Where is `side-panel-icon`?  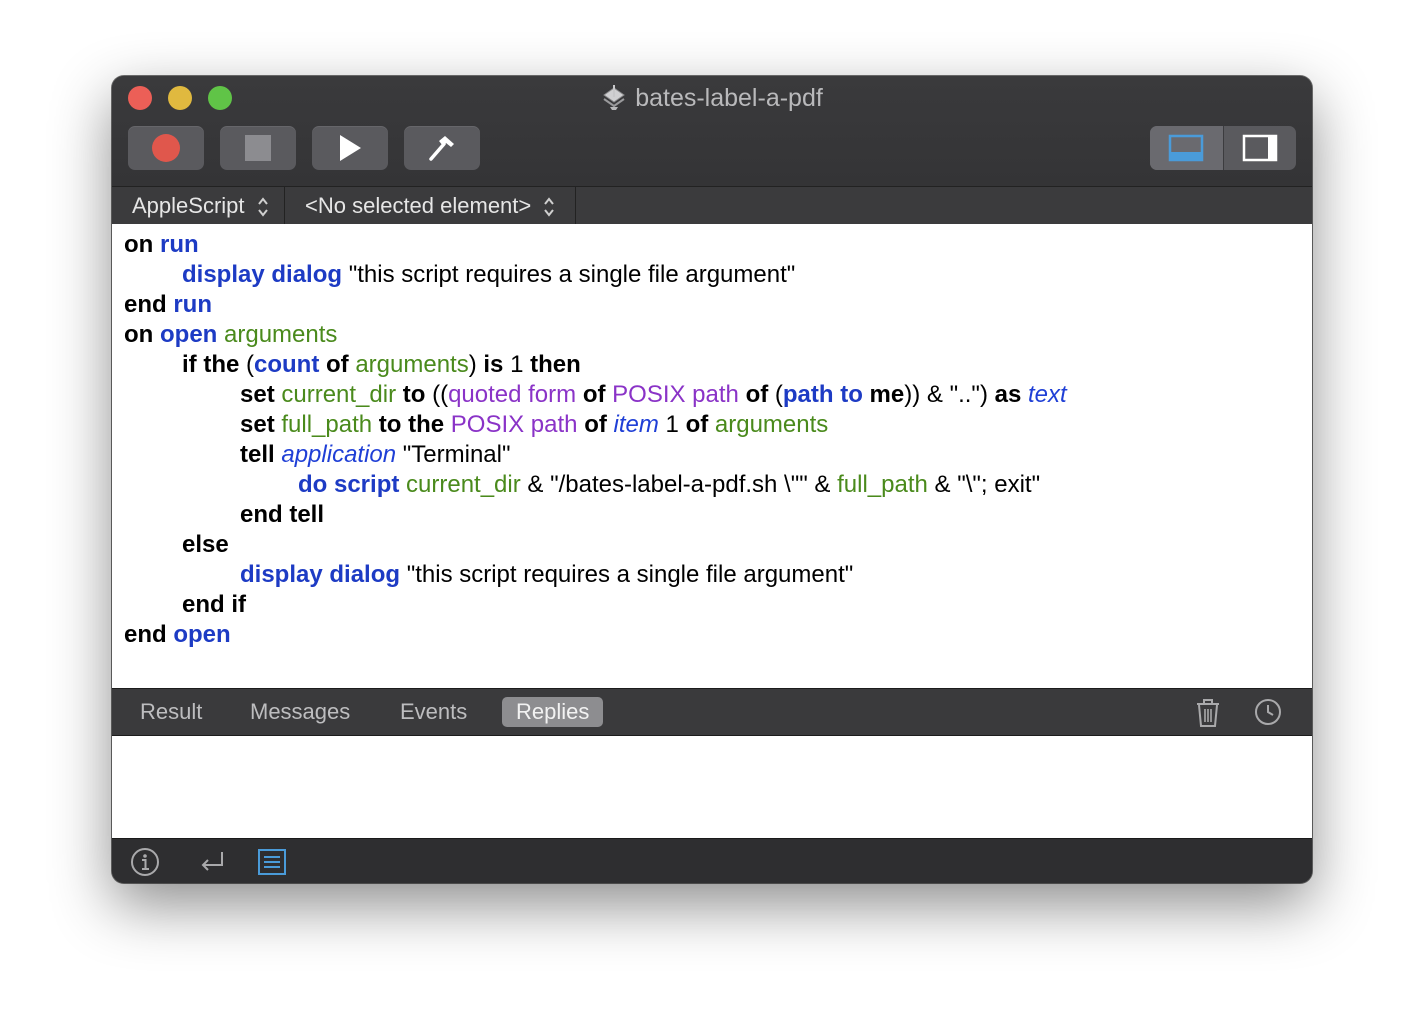 side-panel-icon is located at coordinates (1259, 148).